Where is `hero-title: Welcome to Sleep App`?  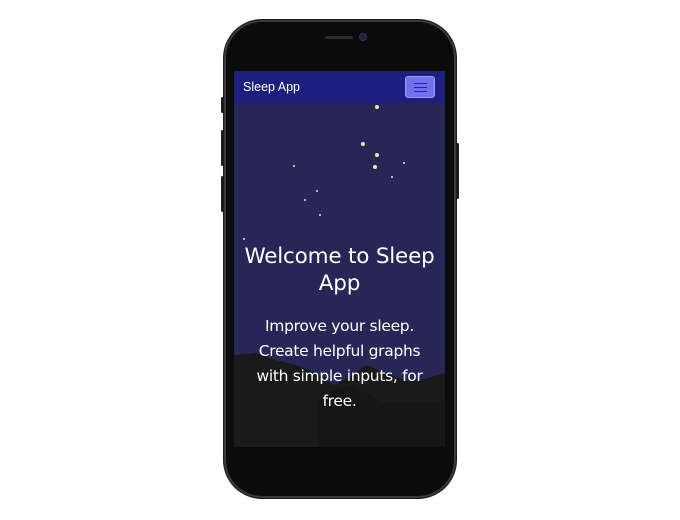
hero-title: Welcome to Sleep App is located at coordinates (339, 270).